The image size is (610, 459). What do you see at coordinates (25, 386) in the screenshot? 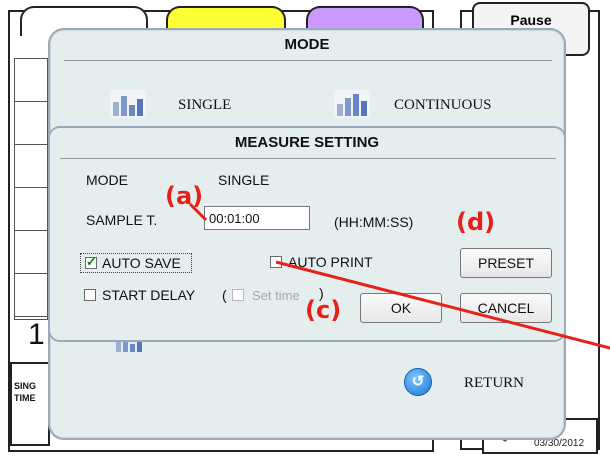
I see `status-line-1: SING` at bounding box center [25, 386].